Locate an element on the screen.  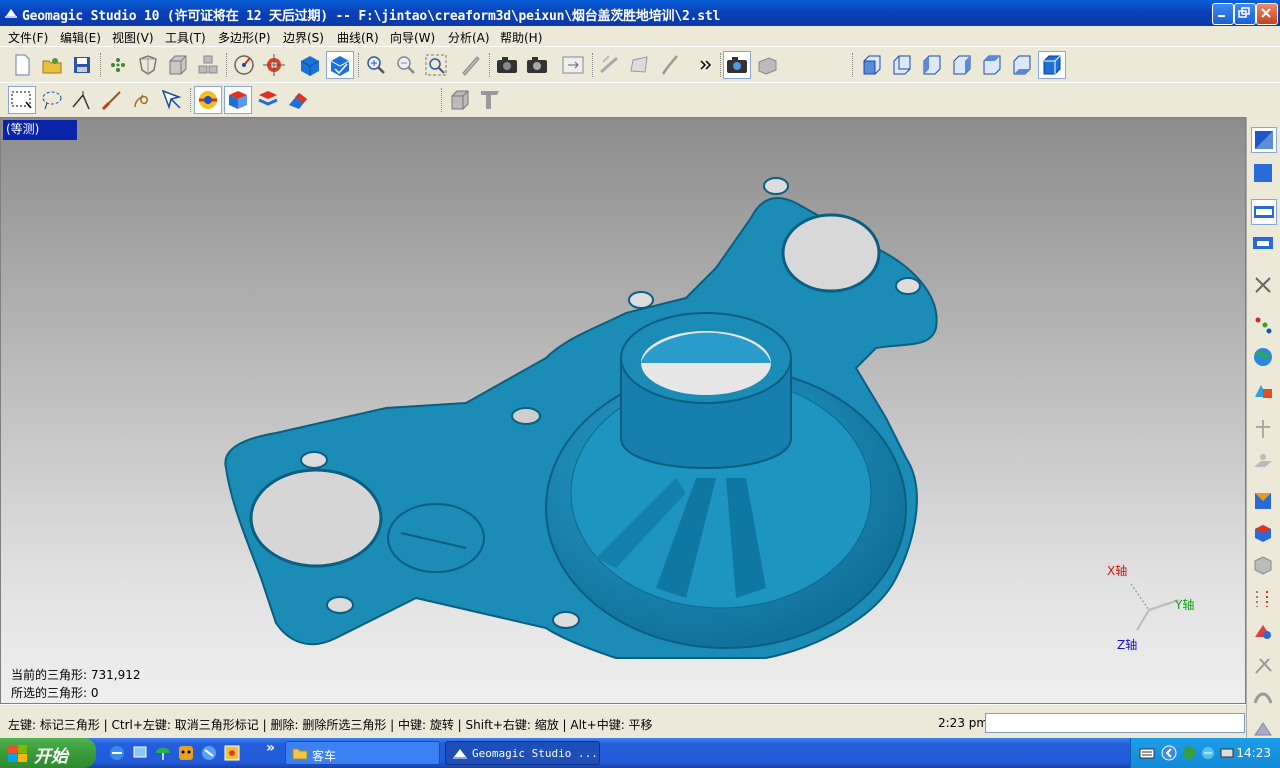
select-layer-button is located at coordinates (268, 100).